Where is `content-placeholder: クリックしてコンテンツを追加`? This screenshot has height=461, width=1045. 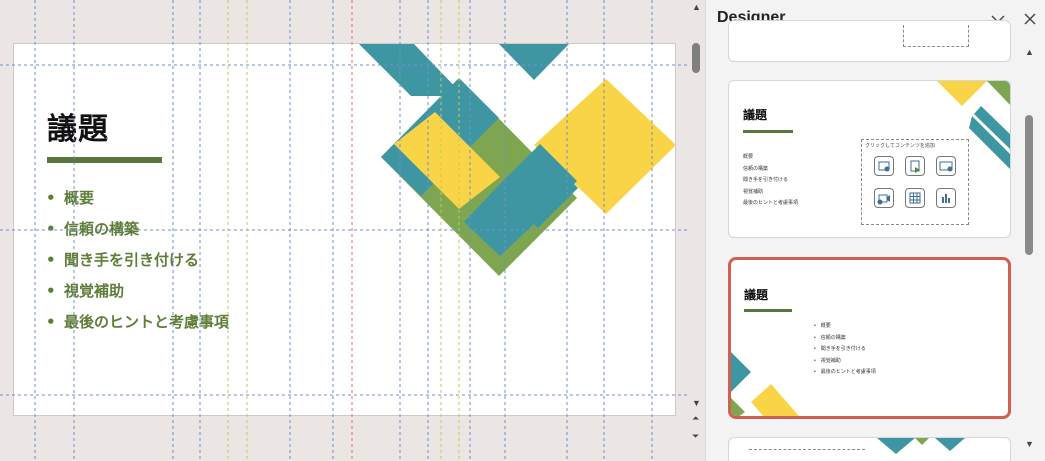
content-placeholder: クリックしてコンテンツを追加 is located at coordinates (915, 182).